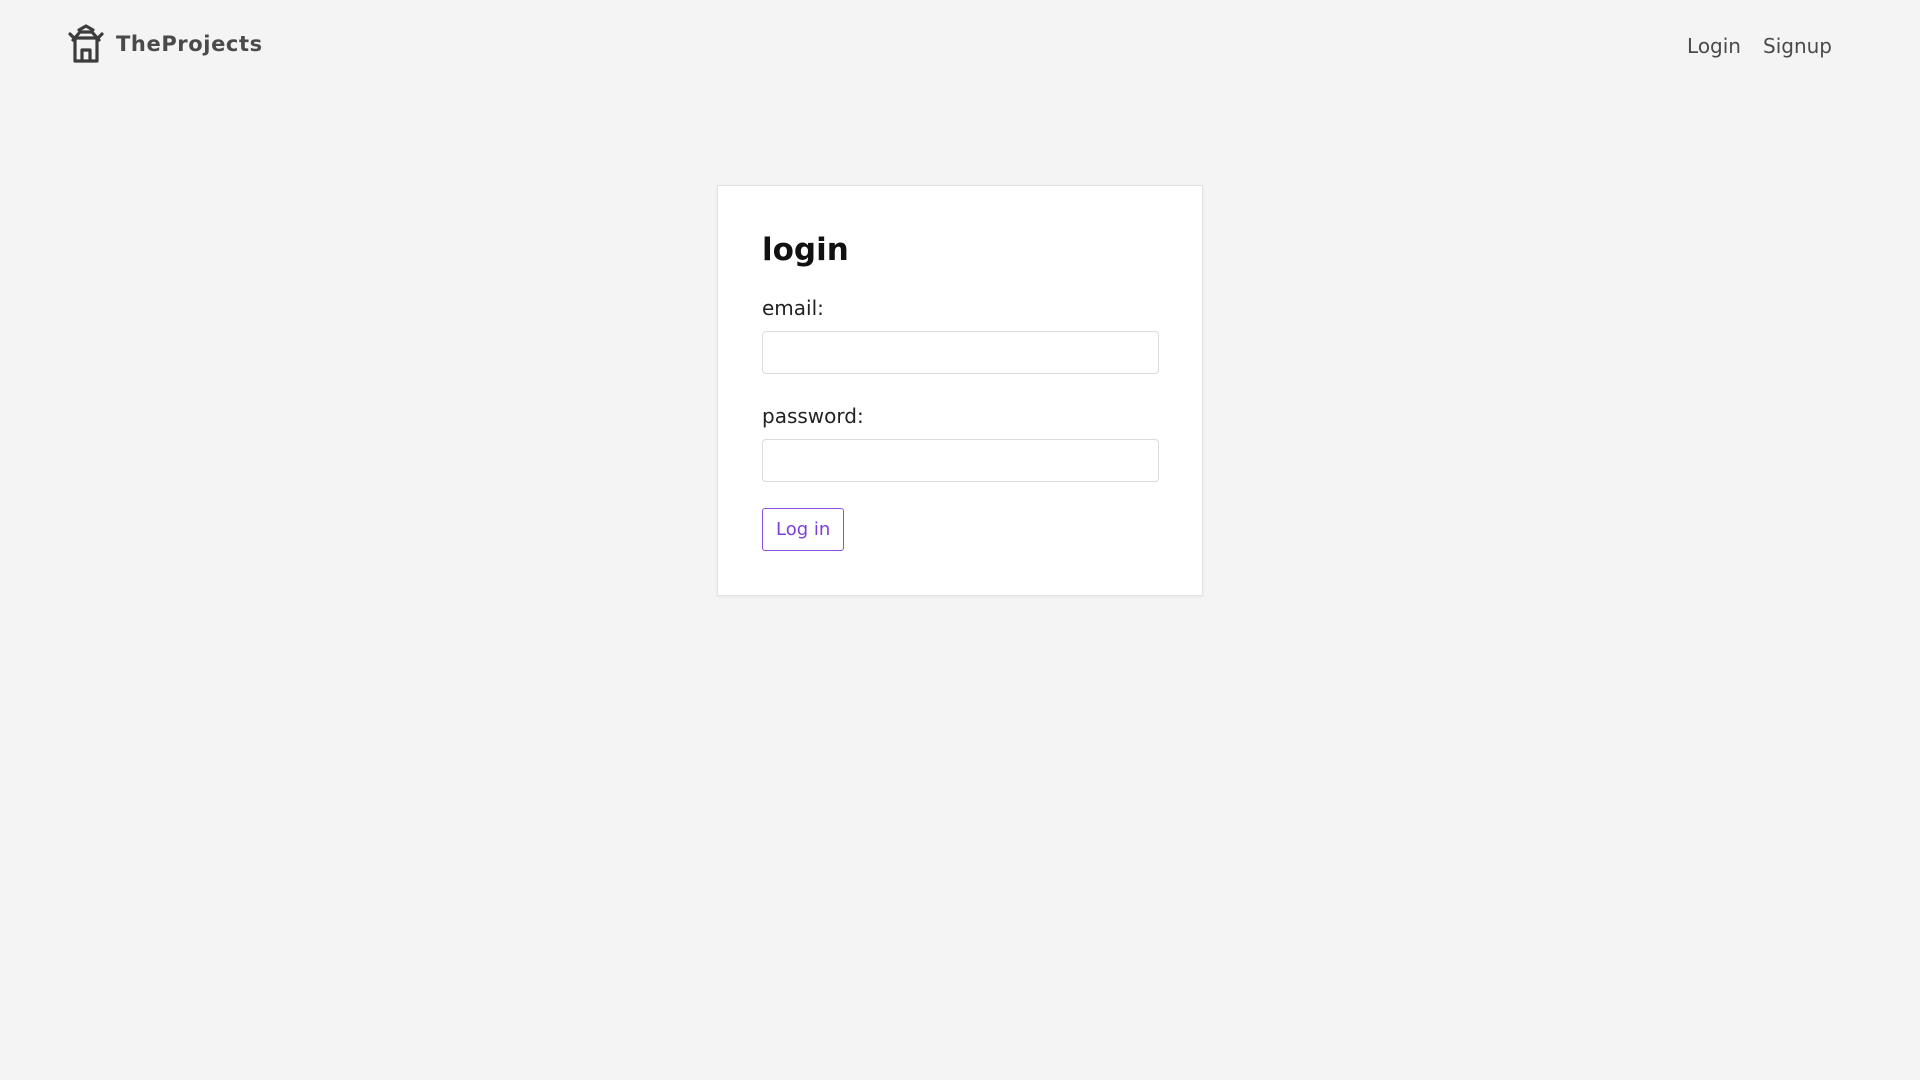  I want to click on brand-name: TheProjects, so click(189, 44).